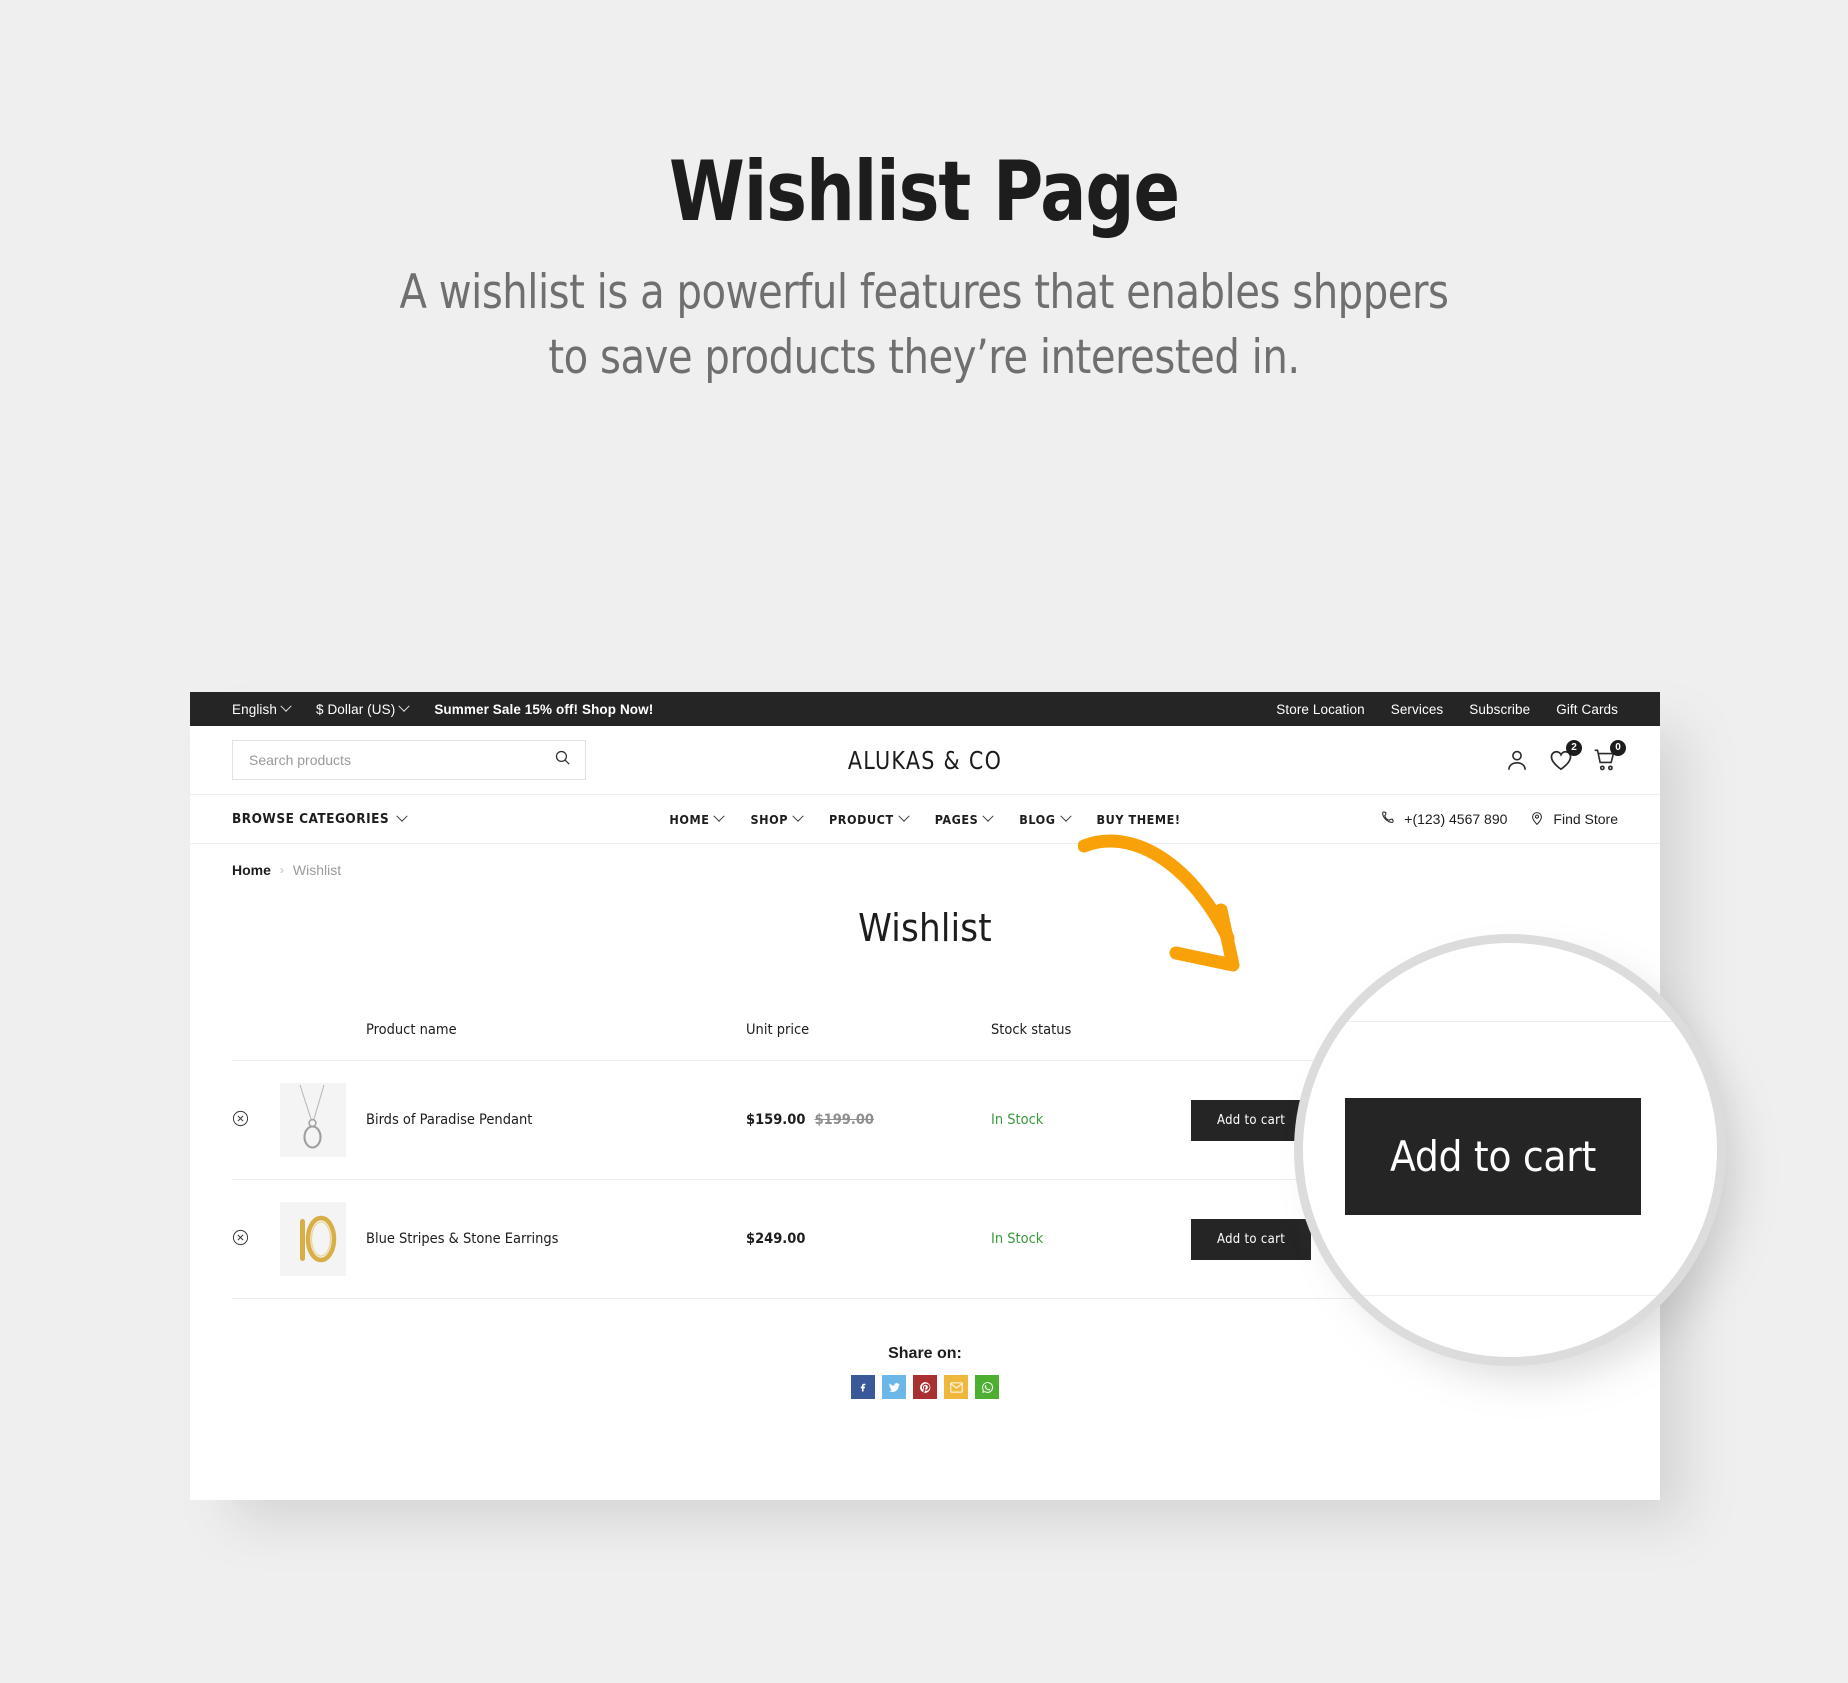 The width and height of the screenshot is (1848, 1683). What do you see at coordinates (956, 1387) in the screenshot?
I see `email-icon` at bounding box center [956, 1387].